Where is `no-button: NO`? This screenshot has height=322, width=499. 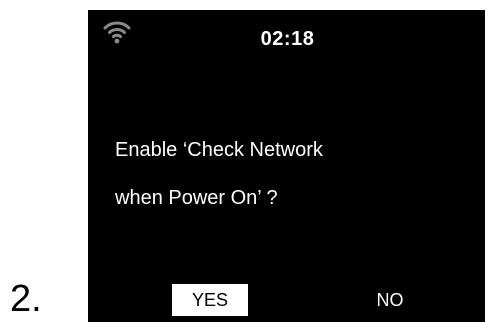
no-button: NO is located at coordinates (390, 300).